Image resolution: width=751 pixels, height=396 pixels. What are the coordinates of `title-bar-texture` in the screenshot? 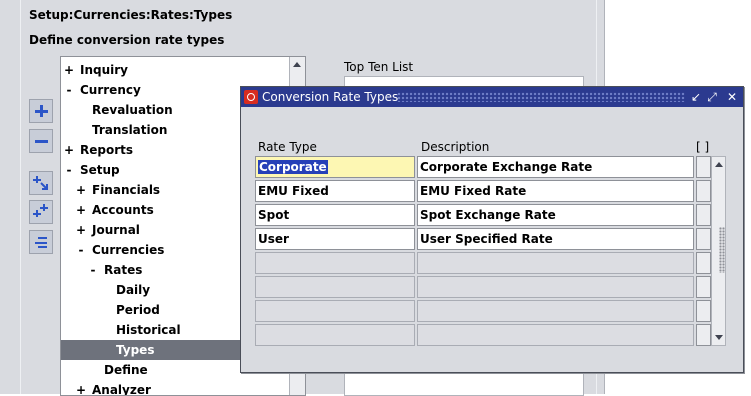 It's located at (541, 97).